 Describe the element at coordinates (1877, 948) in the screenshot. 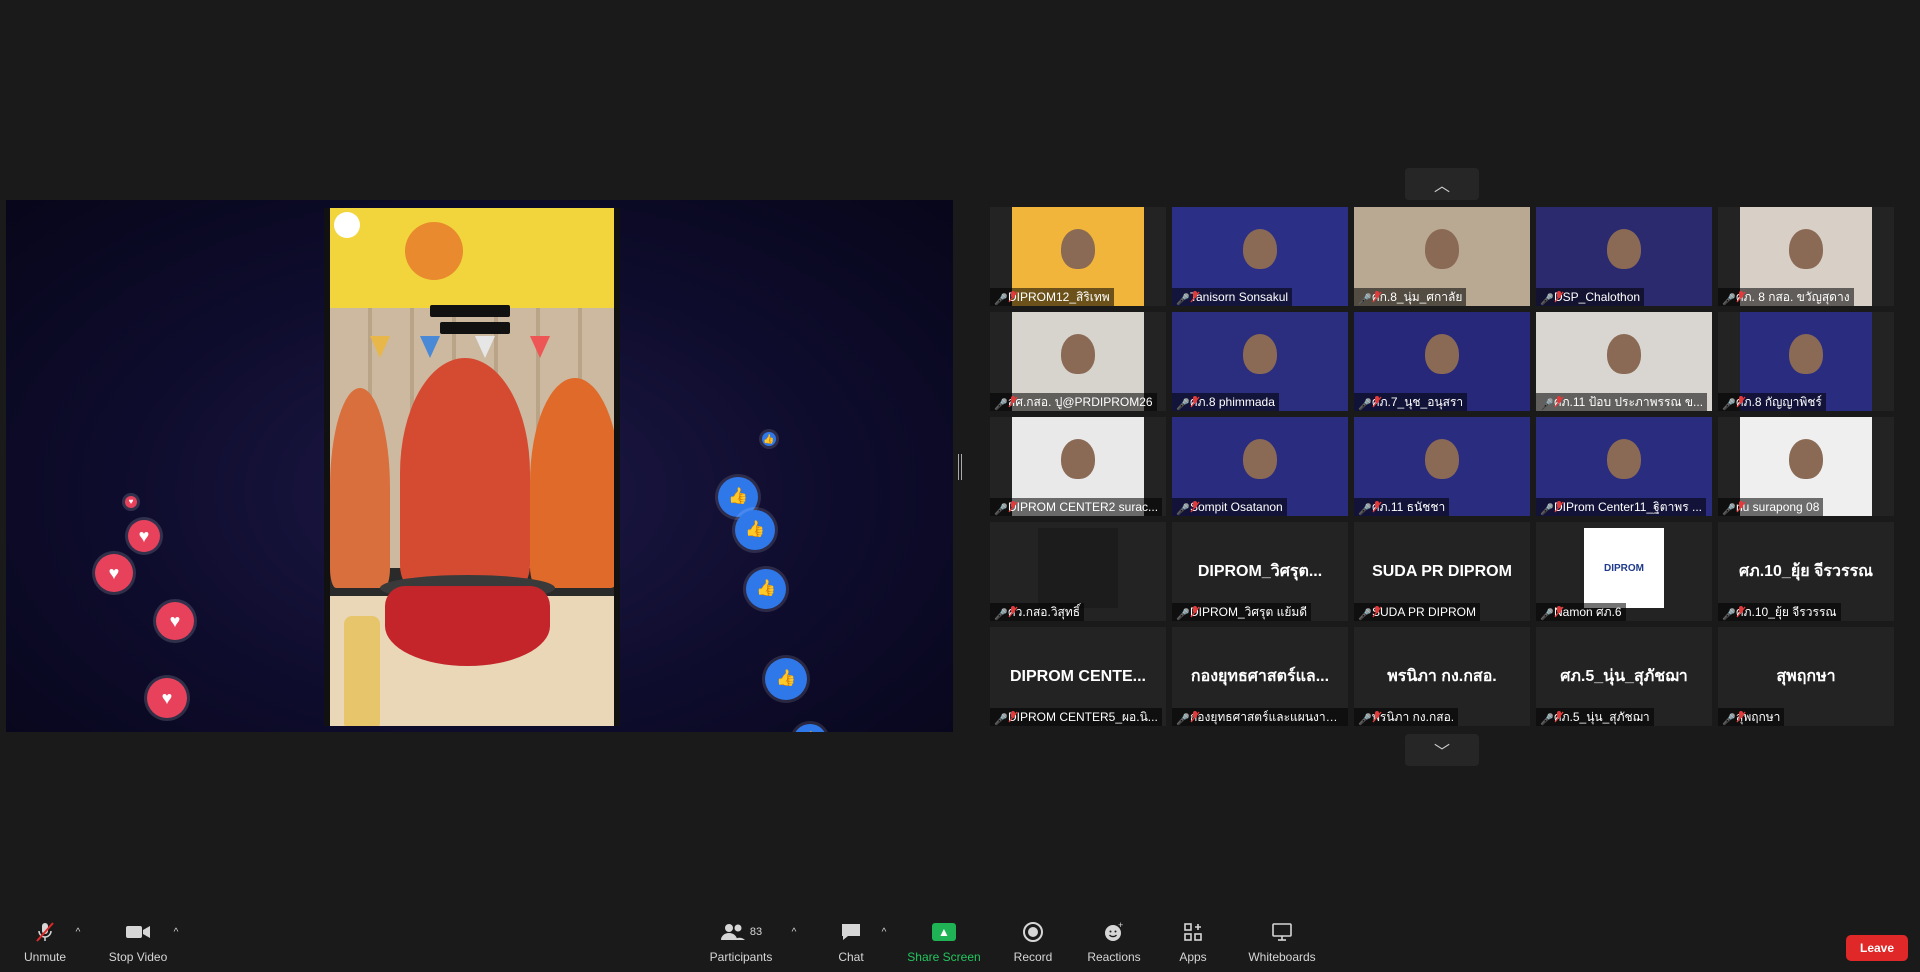

I see `leave-meeting-button: Leave` at that location.